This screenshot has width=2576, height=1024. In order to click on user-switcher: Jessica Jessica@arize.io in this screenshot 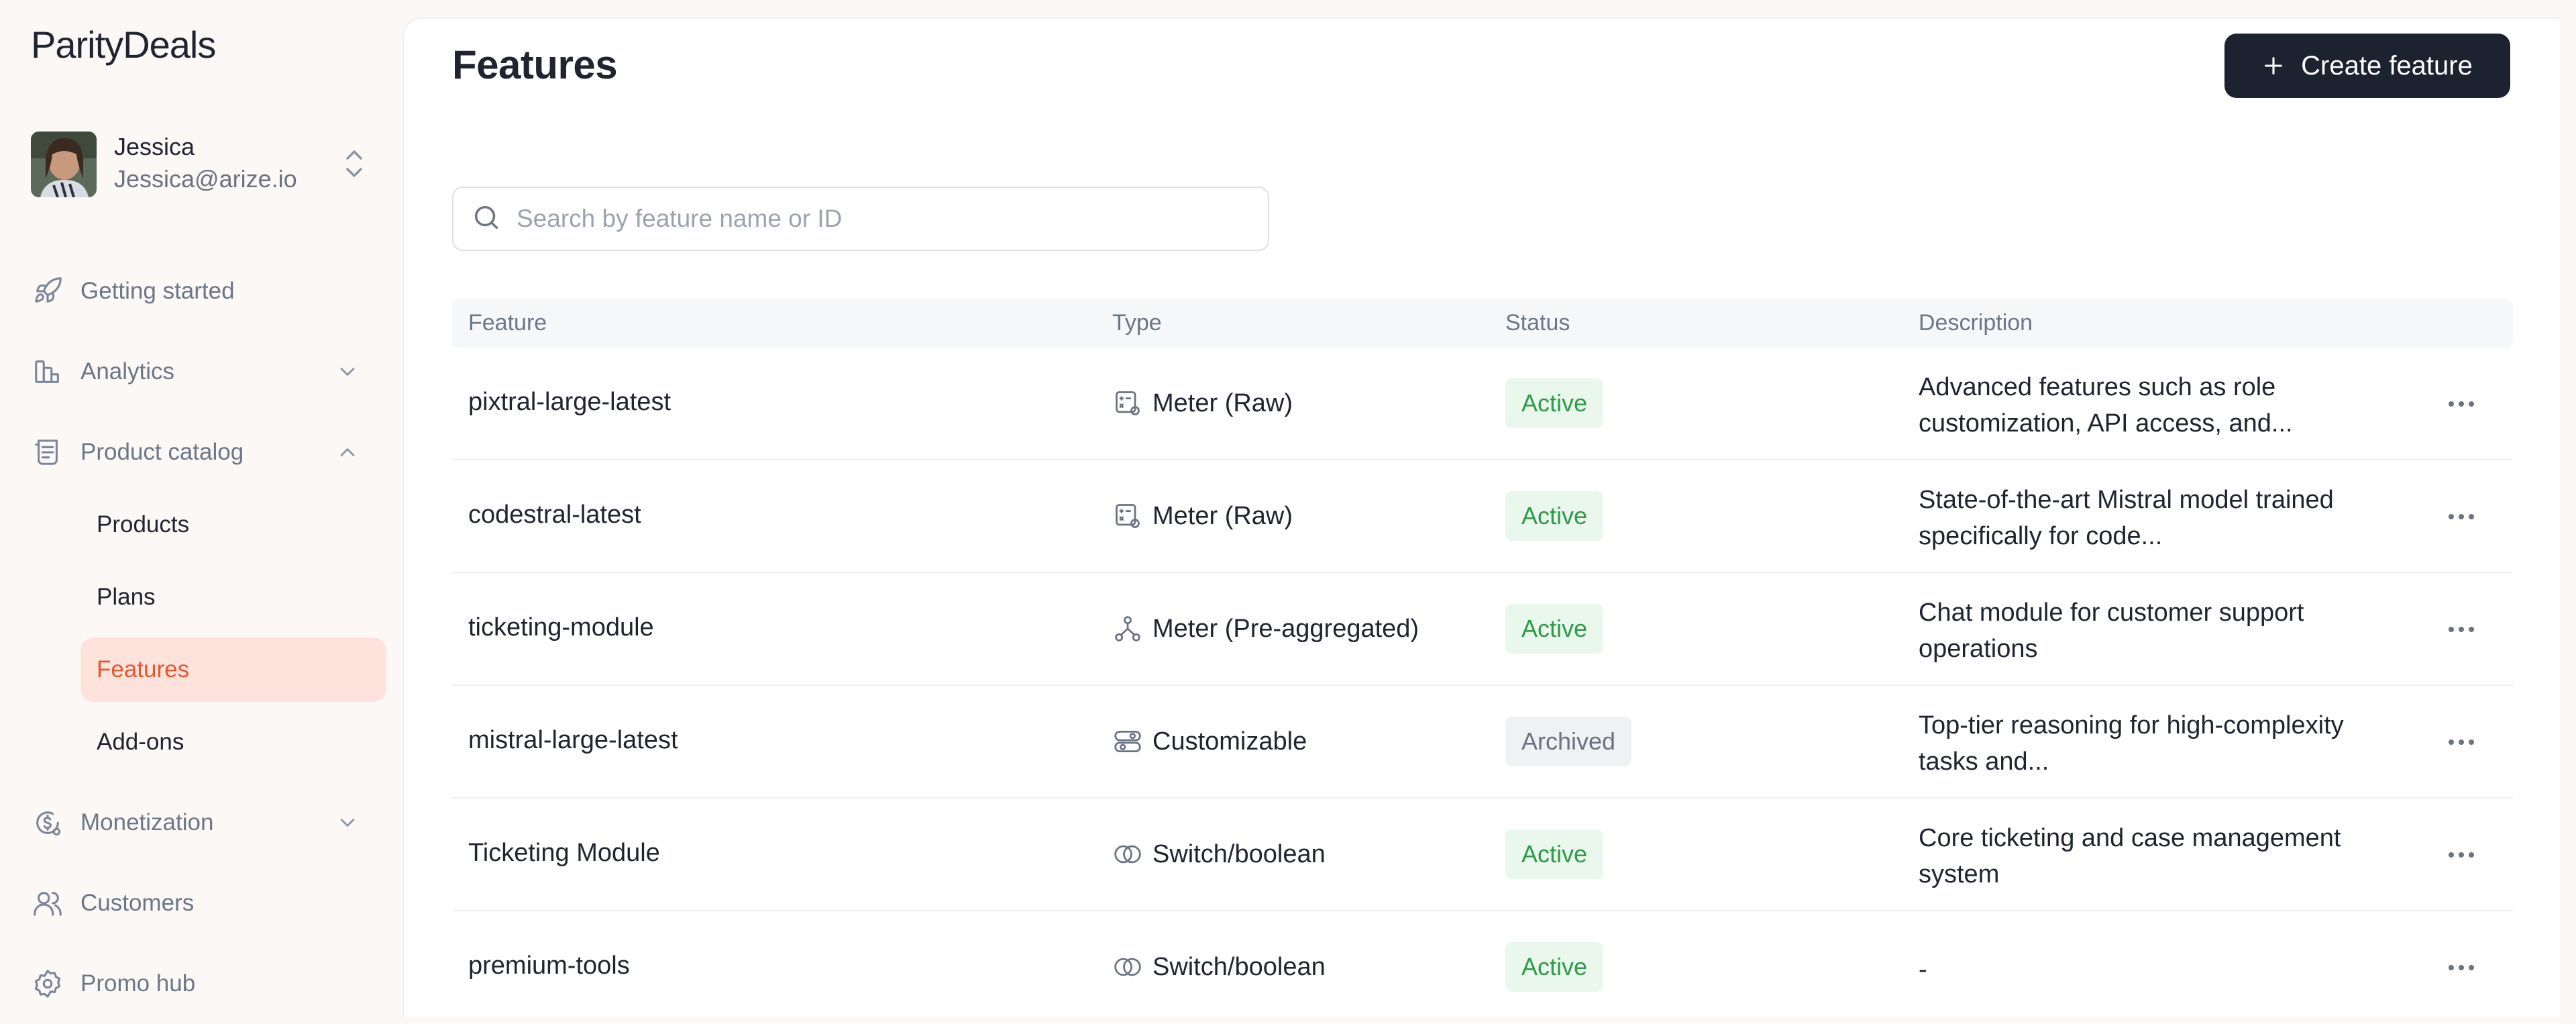, I will do `click(202, 164)`.